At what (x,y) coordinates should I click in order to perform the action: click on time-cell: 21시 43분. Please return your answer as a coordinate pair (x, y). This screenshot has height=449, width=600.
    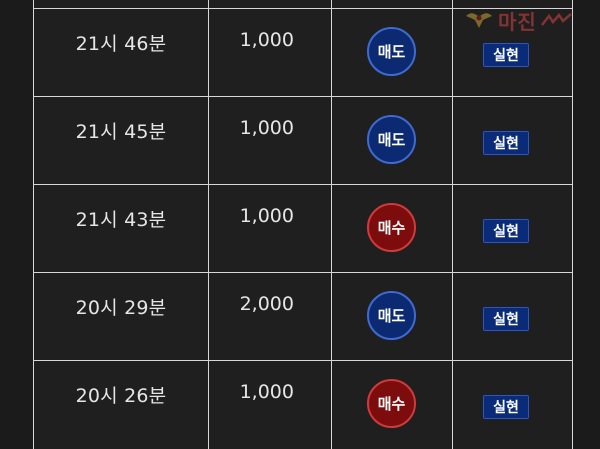
    Looking at the image, I should click on (121, 229).